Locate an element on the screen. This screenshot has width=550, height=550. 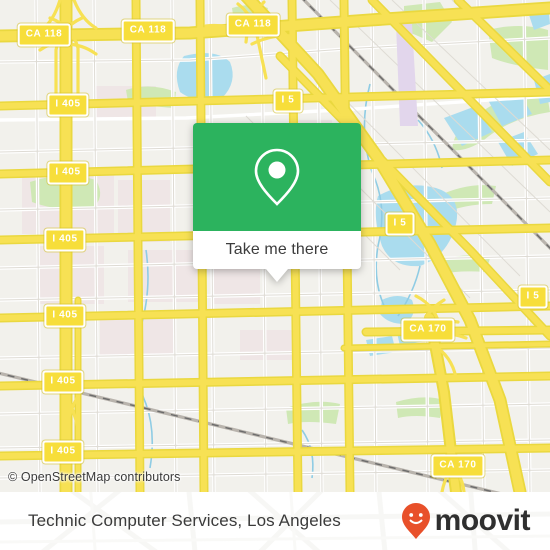
popup-pointer-tail is located at coordinates (277, 275).